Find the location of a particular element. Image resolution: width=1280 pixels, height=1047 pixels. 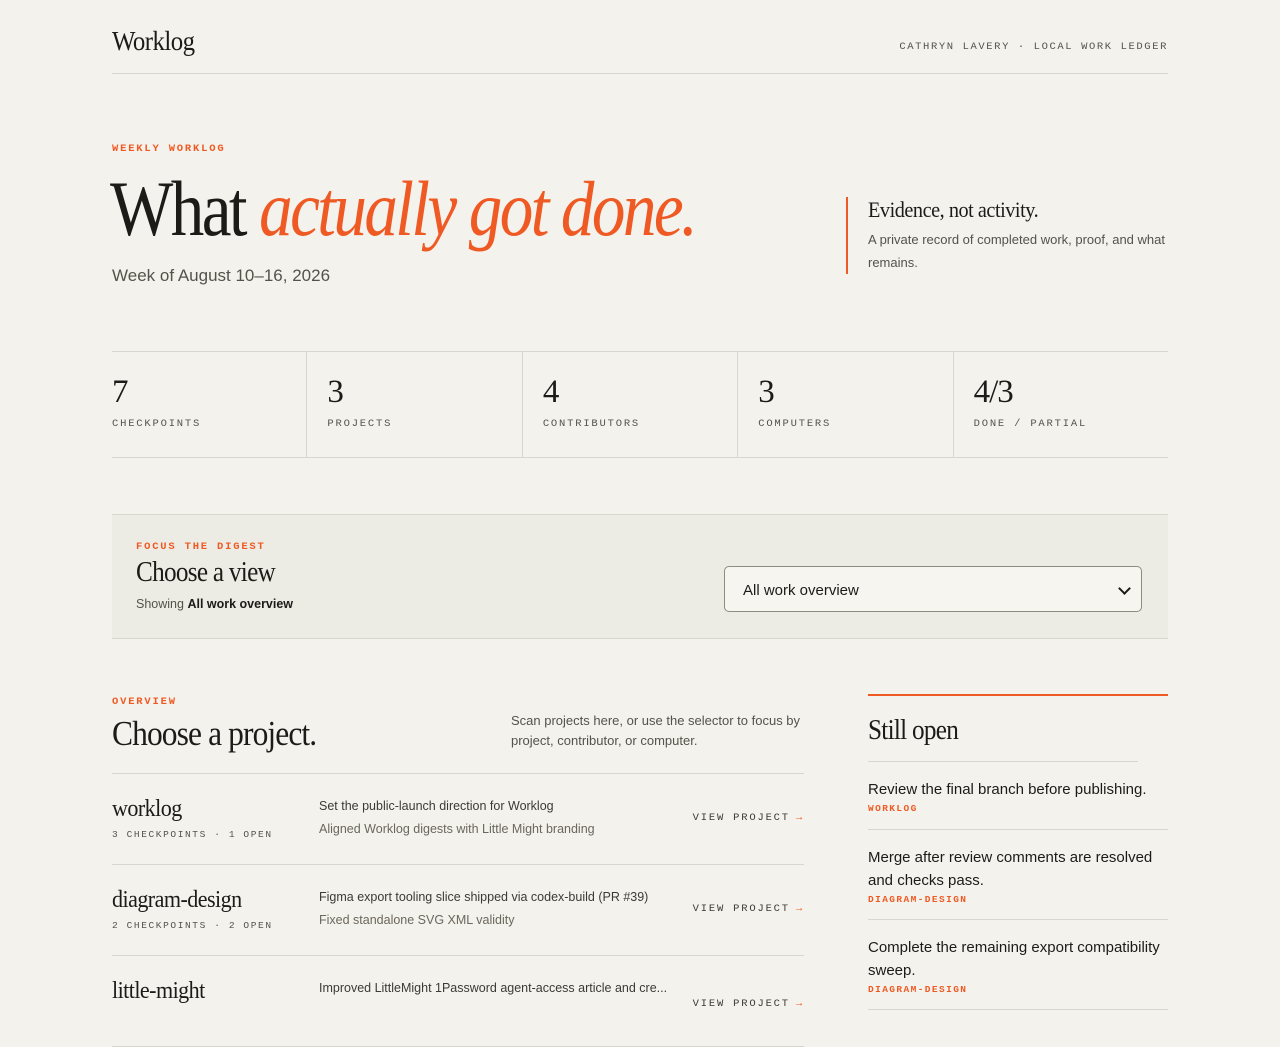

hero-title-emphasis: actually got done. is located at coordinates (478, 208).